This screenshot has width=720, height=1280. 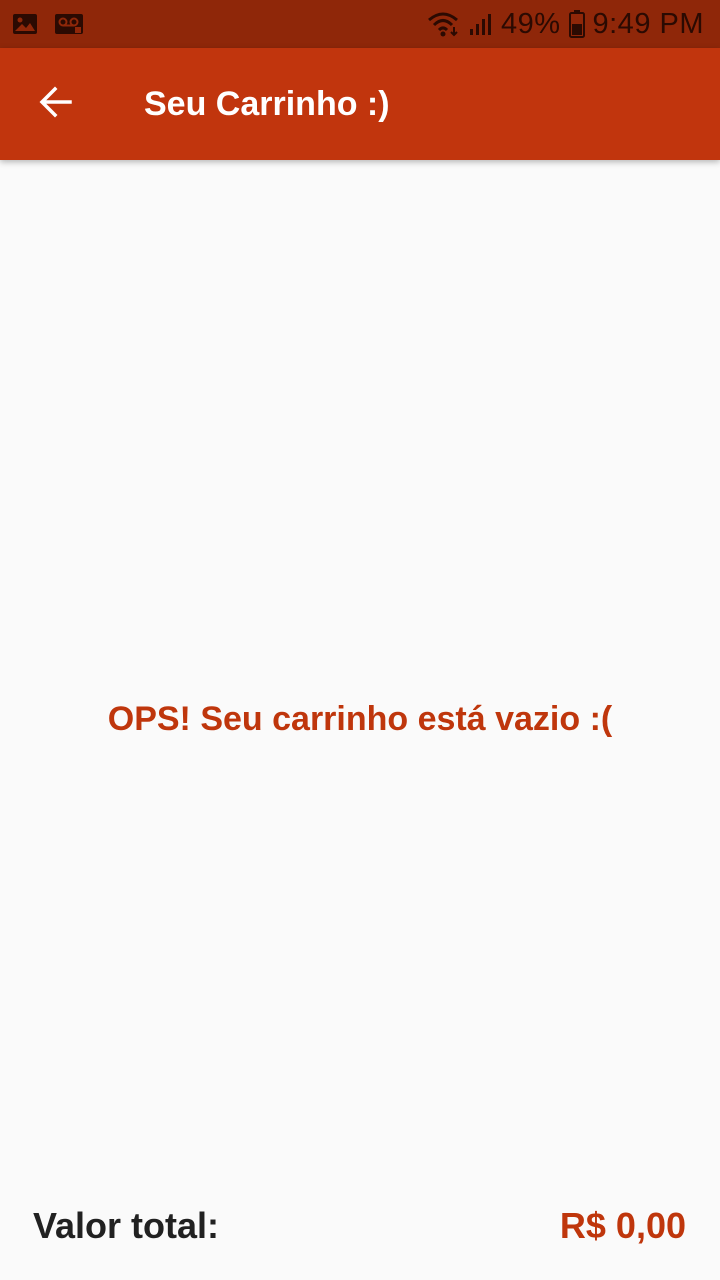 I want to click on status-bar: 49% 9:49 PM, so click(x=360, y=24).